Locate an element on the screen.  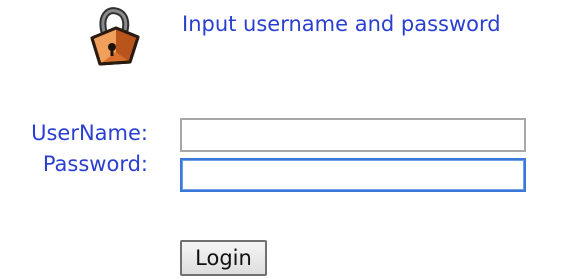
username-label: UserName: is located at coordinates (89, 133).